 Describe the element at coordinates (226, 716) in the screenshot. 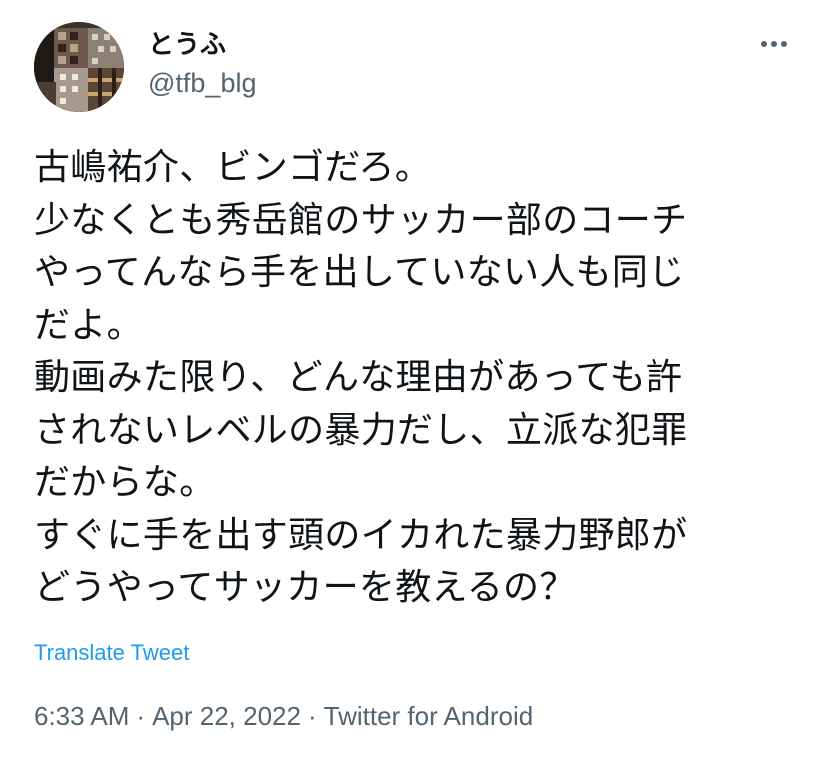

I see `tweet-date: Apr 22, 2022` at that location.